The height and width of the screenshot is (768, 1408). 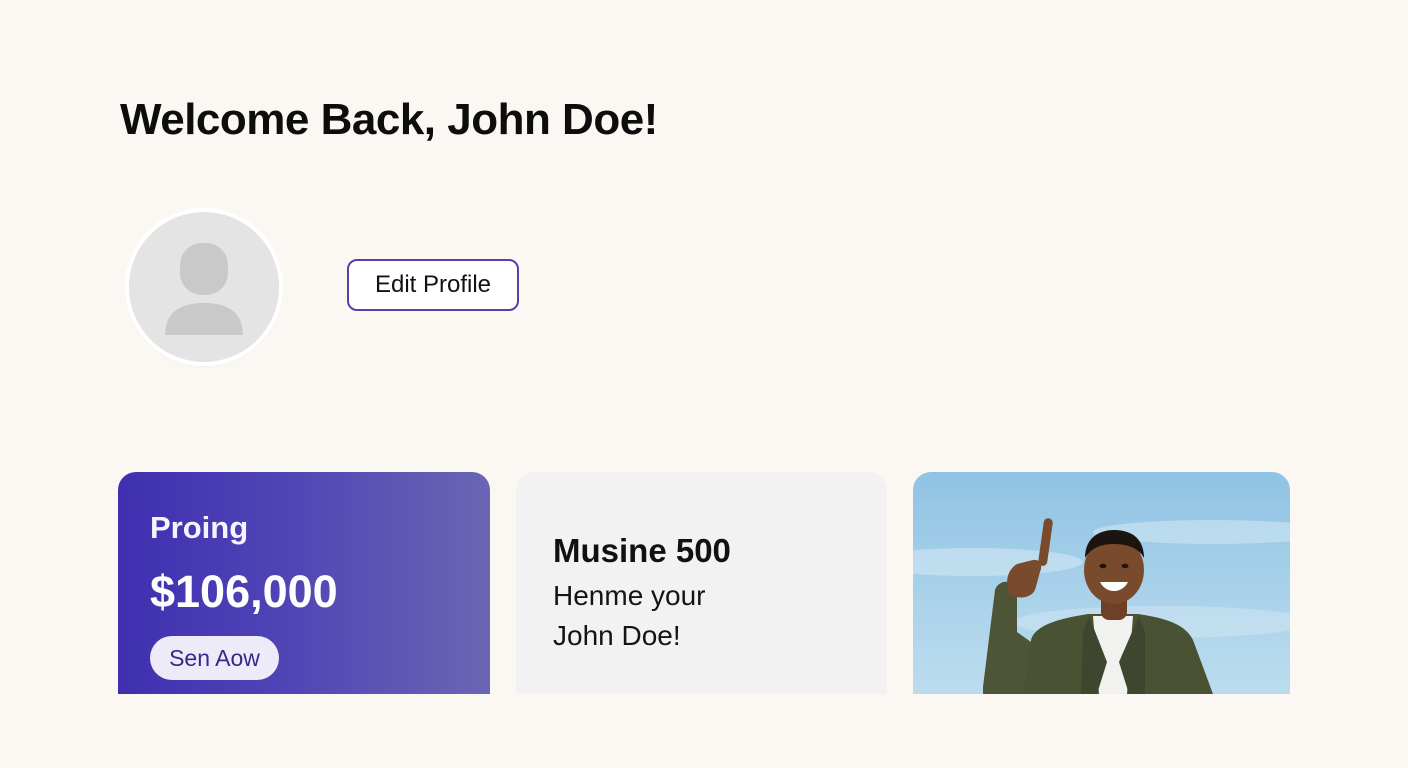 I want to click on page-title: Welcome Back, John Doe!, so click(x=389, y=119).